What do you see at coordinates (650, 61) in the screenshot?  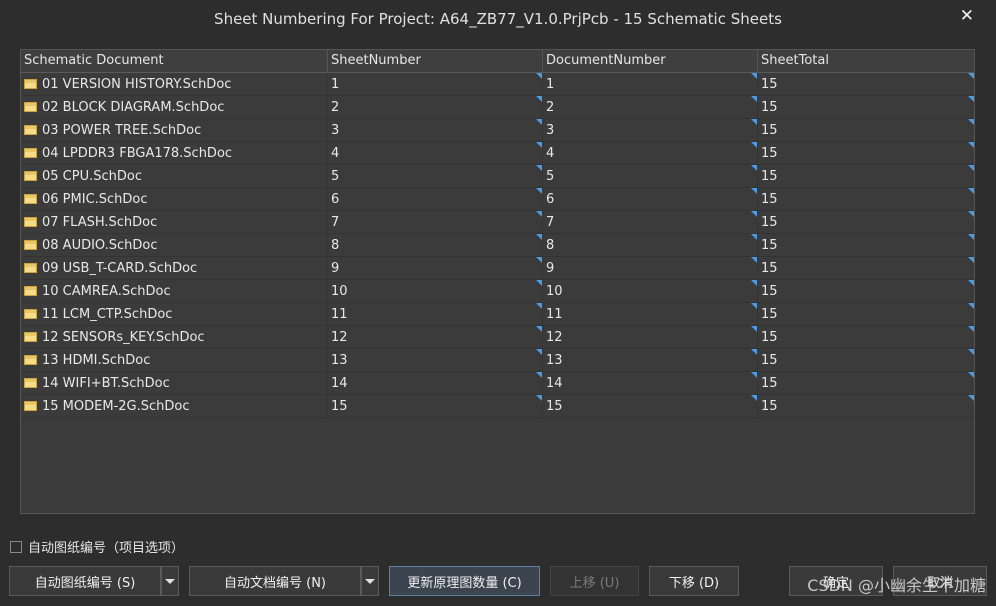 I see `column-header-document-number: DocumentNumber` at bounding box center [650, 61].